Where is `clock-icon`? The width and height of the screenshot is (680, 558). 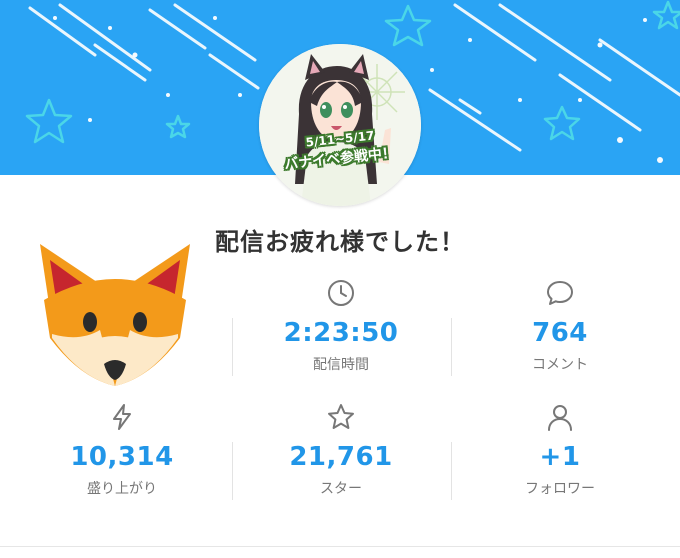
clock-icon is located at coordinates (341, 293).